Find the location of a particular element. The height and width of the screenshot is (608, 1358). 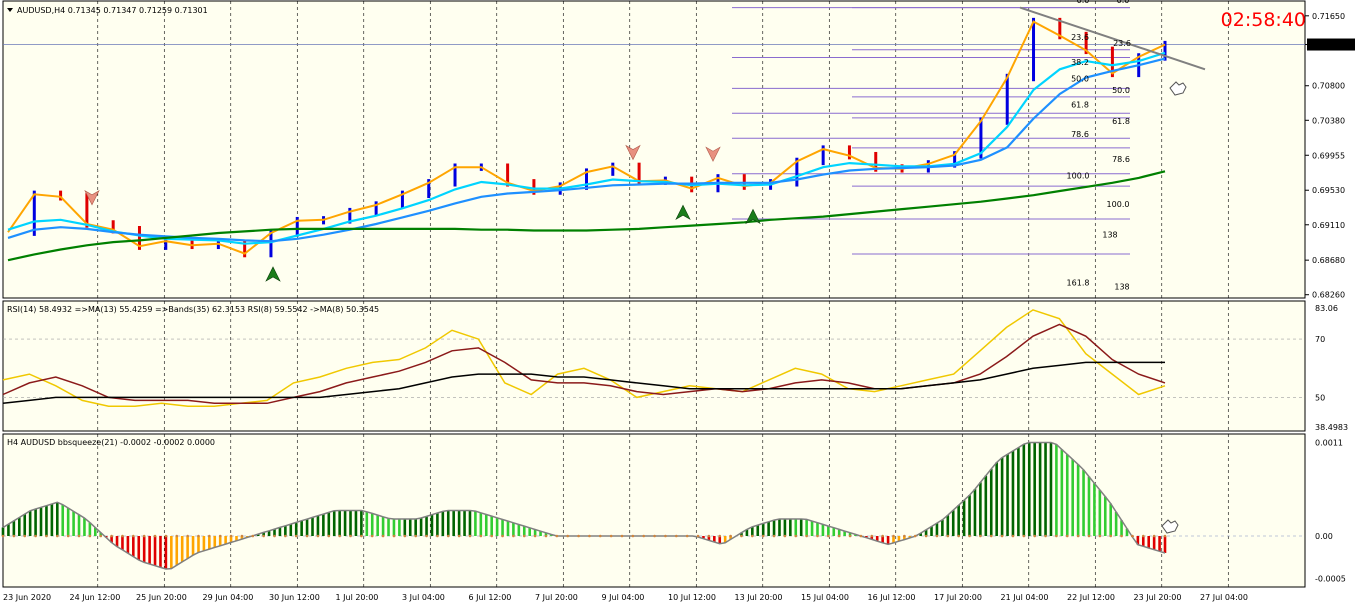

rsi-tick-label: 83.06 is located at coordinates (1326, 308).